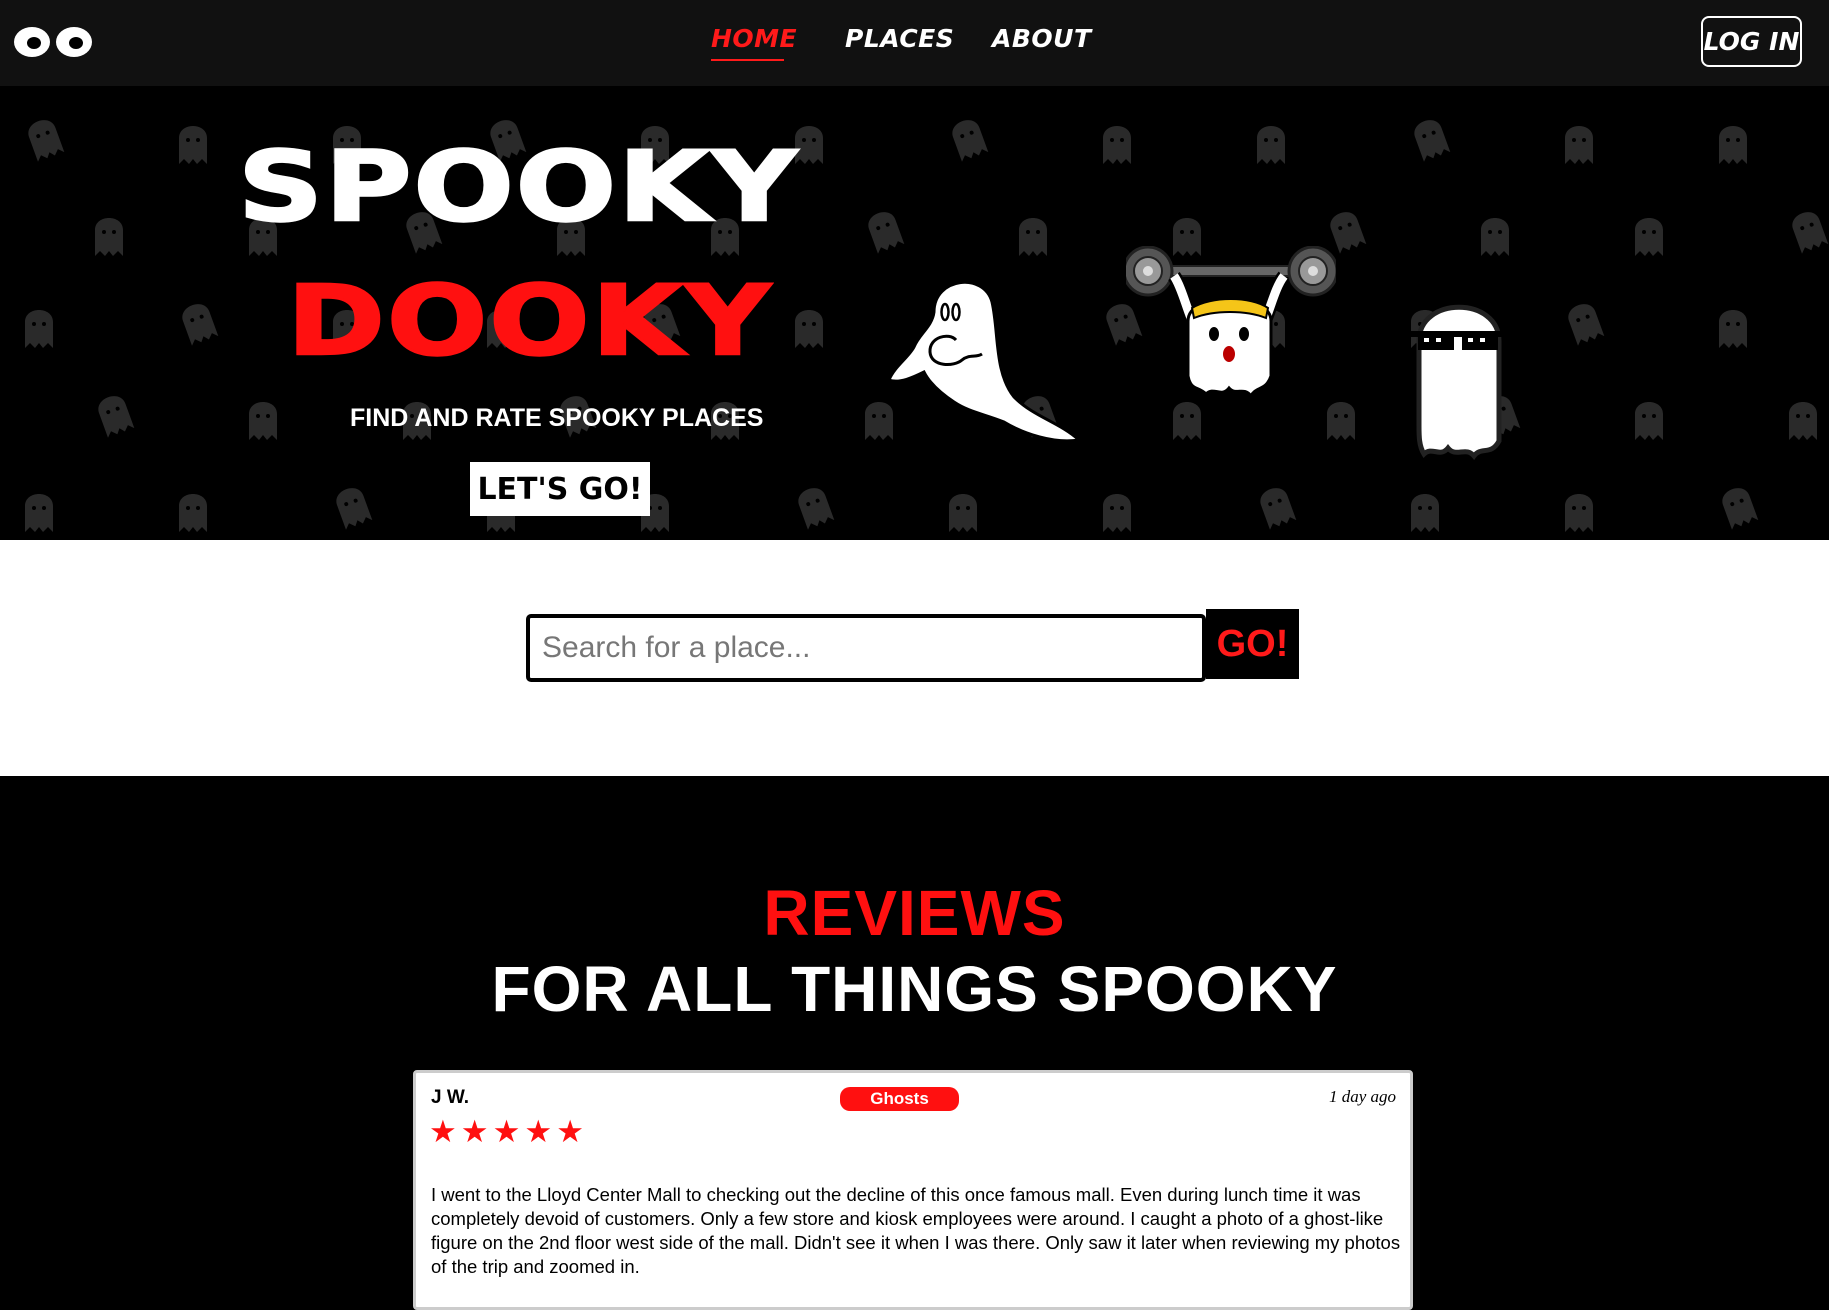 This screenshot has height=1310, width=1829. What do you see at coordinates (1362, 1096) in the screenshot?
I see `review-timestamp: 1 day ago` at bounding box center [1362, 1096].